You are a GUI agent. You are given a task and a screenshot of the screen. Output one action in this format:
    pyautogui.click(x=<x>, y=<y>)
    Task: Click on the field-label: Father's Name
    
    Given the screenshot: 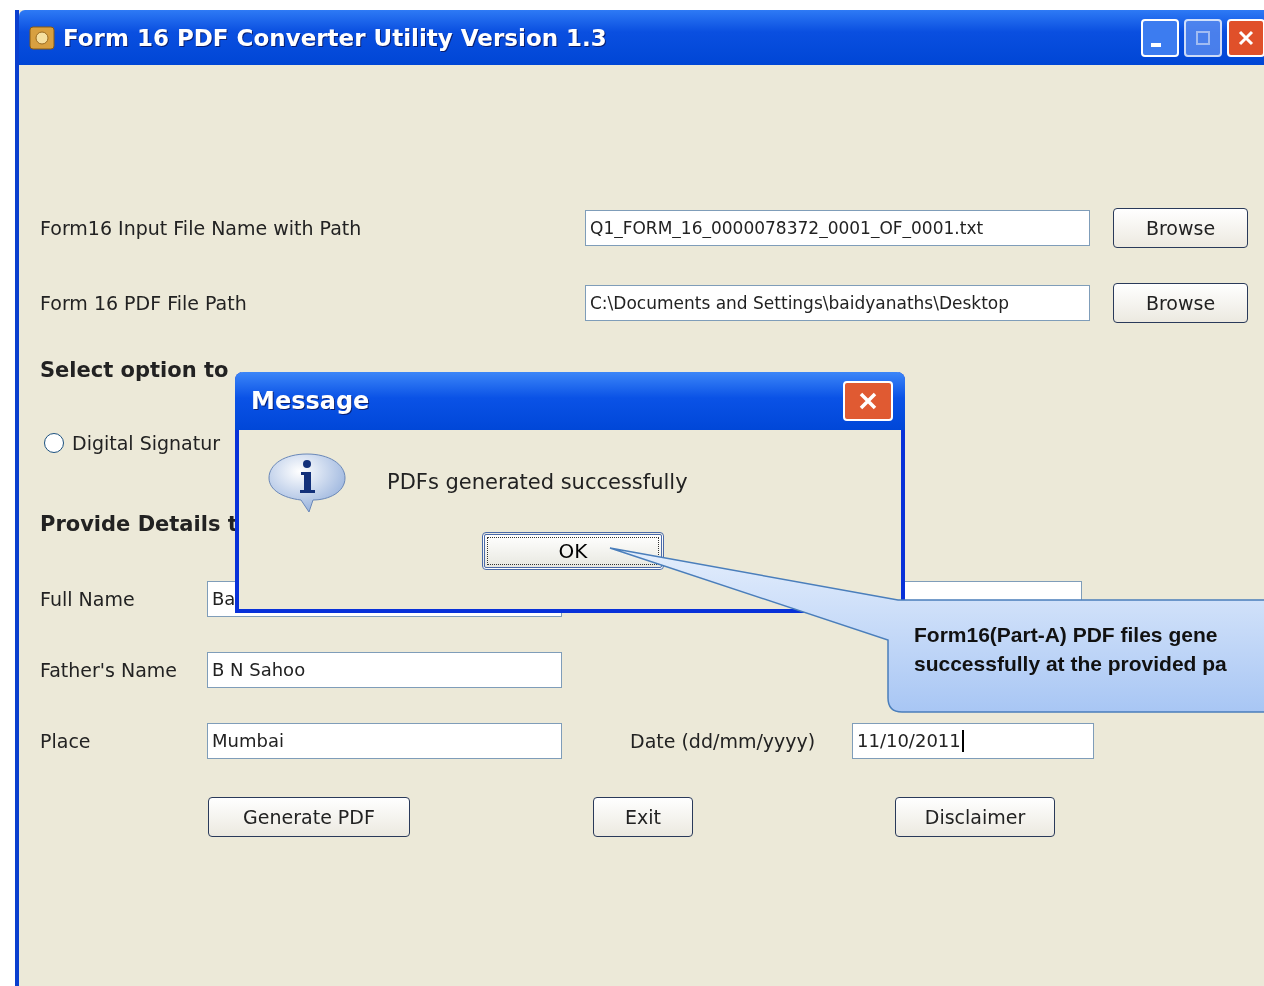 What is the action you would take?
    pyautogui.click(x=109, y=669)
    